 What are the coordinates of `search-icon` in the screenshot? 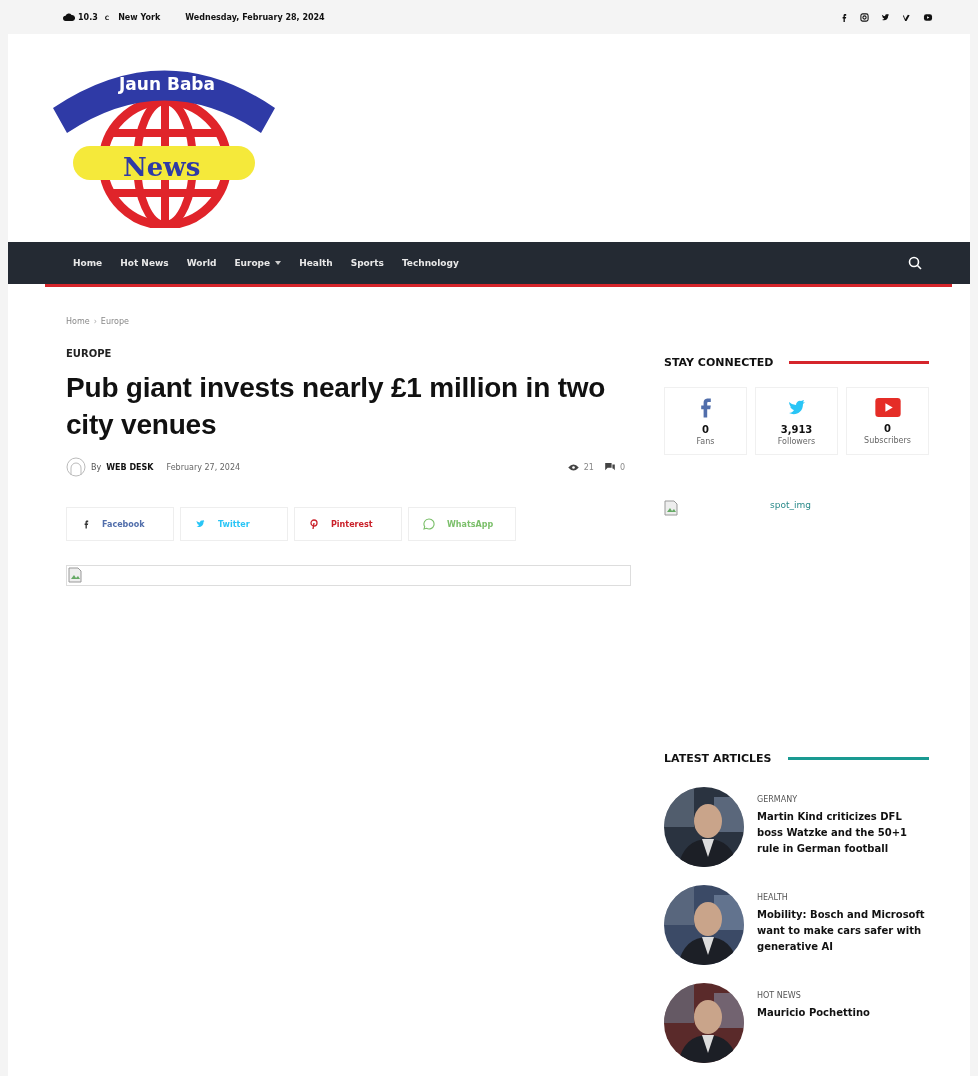 It's located at (915, 263).